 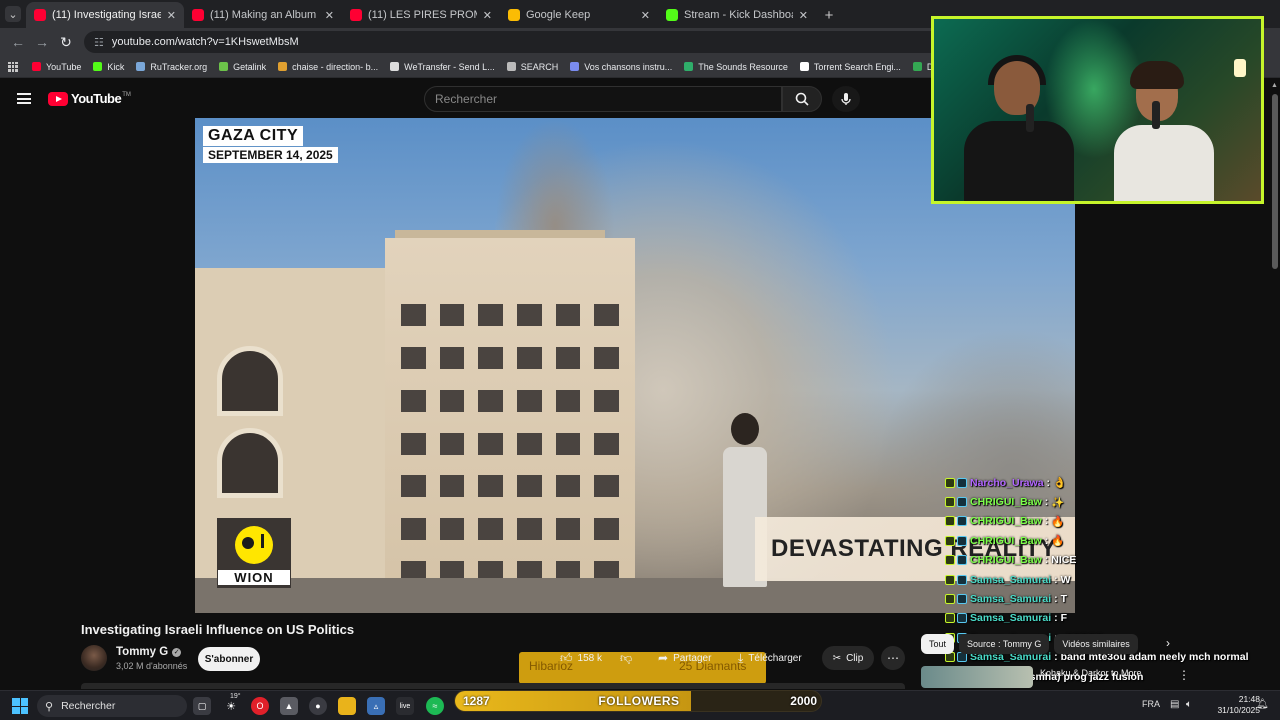 What do you see at coordinates (1151, 704) in the screenshot?
I see `language-indicator: FRA` at bounding box center [1151, 704].